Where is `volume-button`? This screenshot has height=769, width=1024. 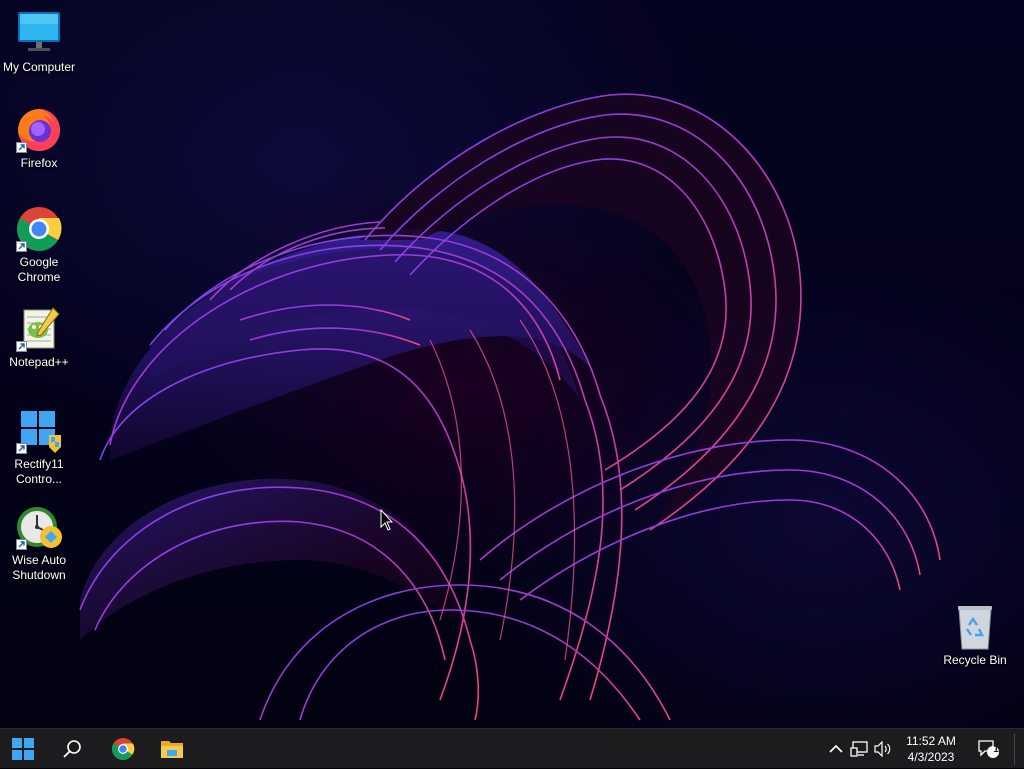 volume-button is located at coordinates (883, 749).